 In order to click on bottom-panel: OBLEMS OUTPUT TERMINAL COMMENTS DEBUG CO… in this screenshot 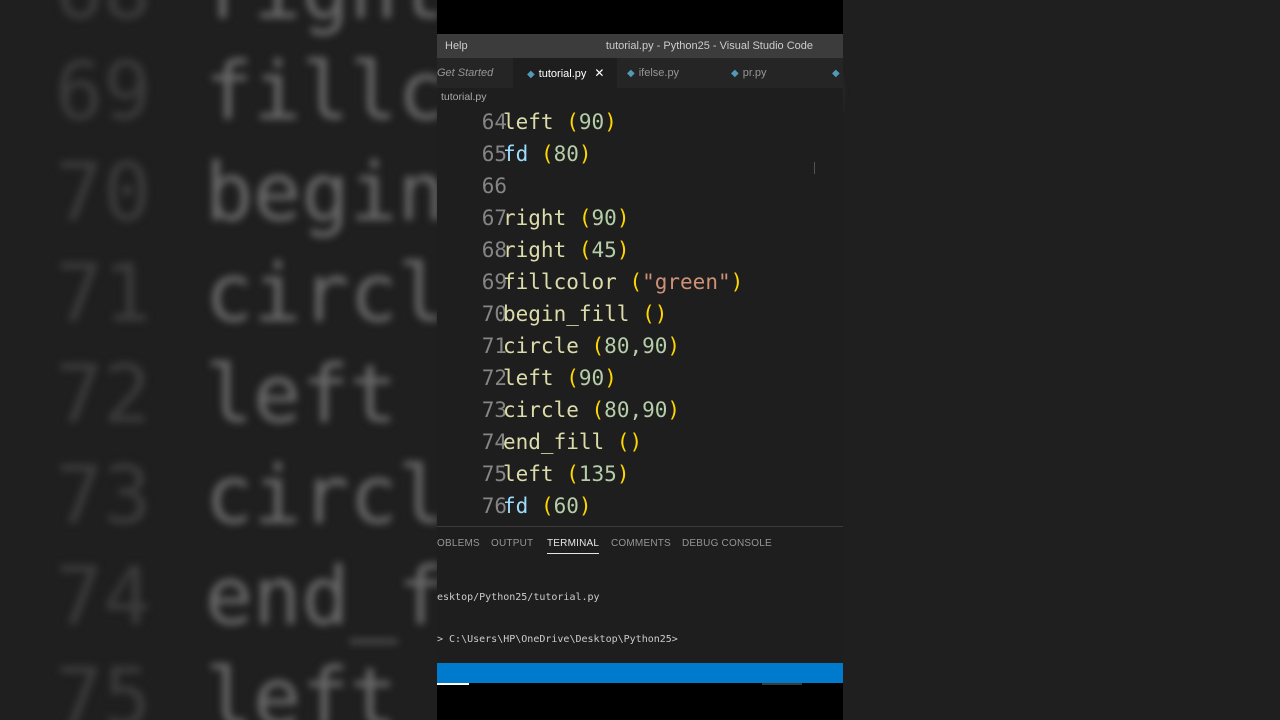, I will do `click(640, 595)`.